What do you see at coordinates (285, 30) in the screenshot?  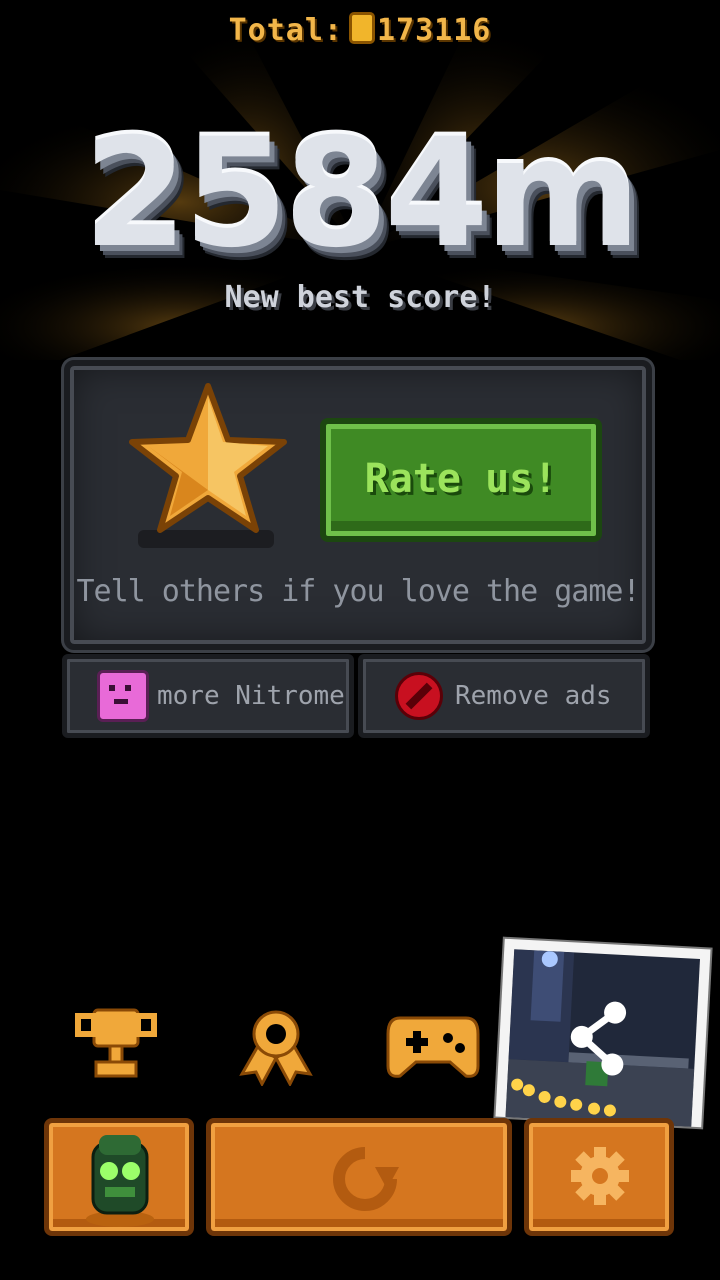 I see `total-label: Total:` at bounding box center [285, 30].